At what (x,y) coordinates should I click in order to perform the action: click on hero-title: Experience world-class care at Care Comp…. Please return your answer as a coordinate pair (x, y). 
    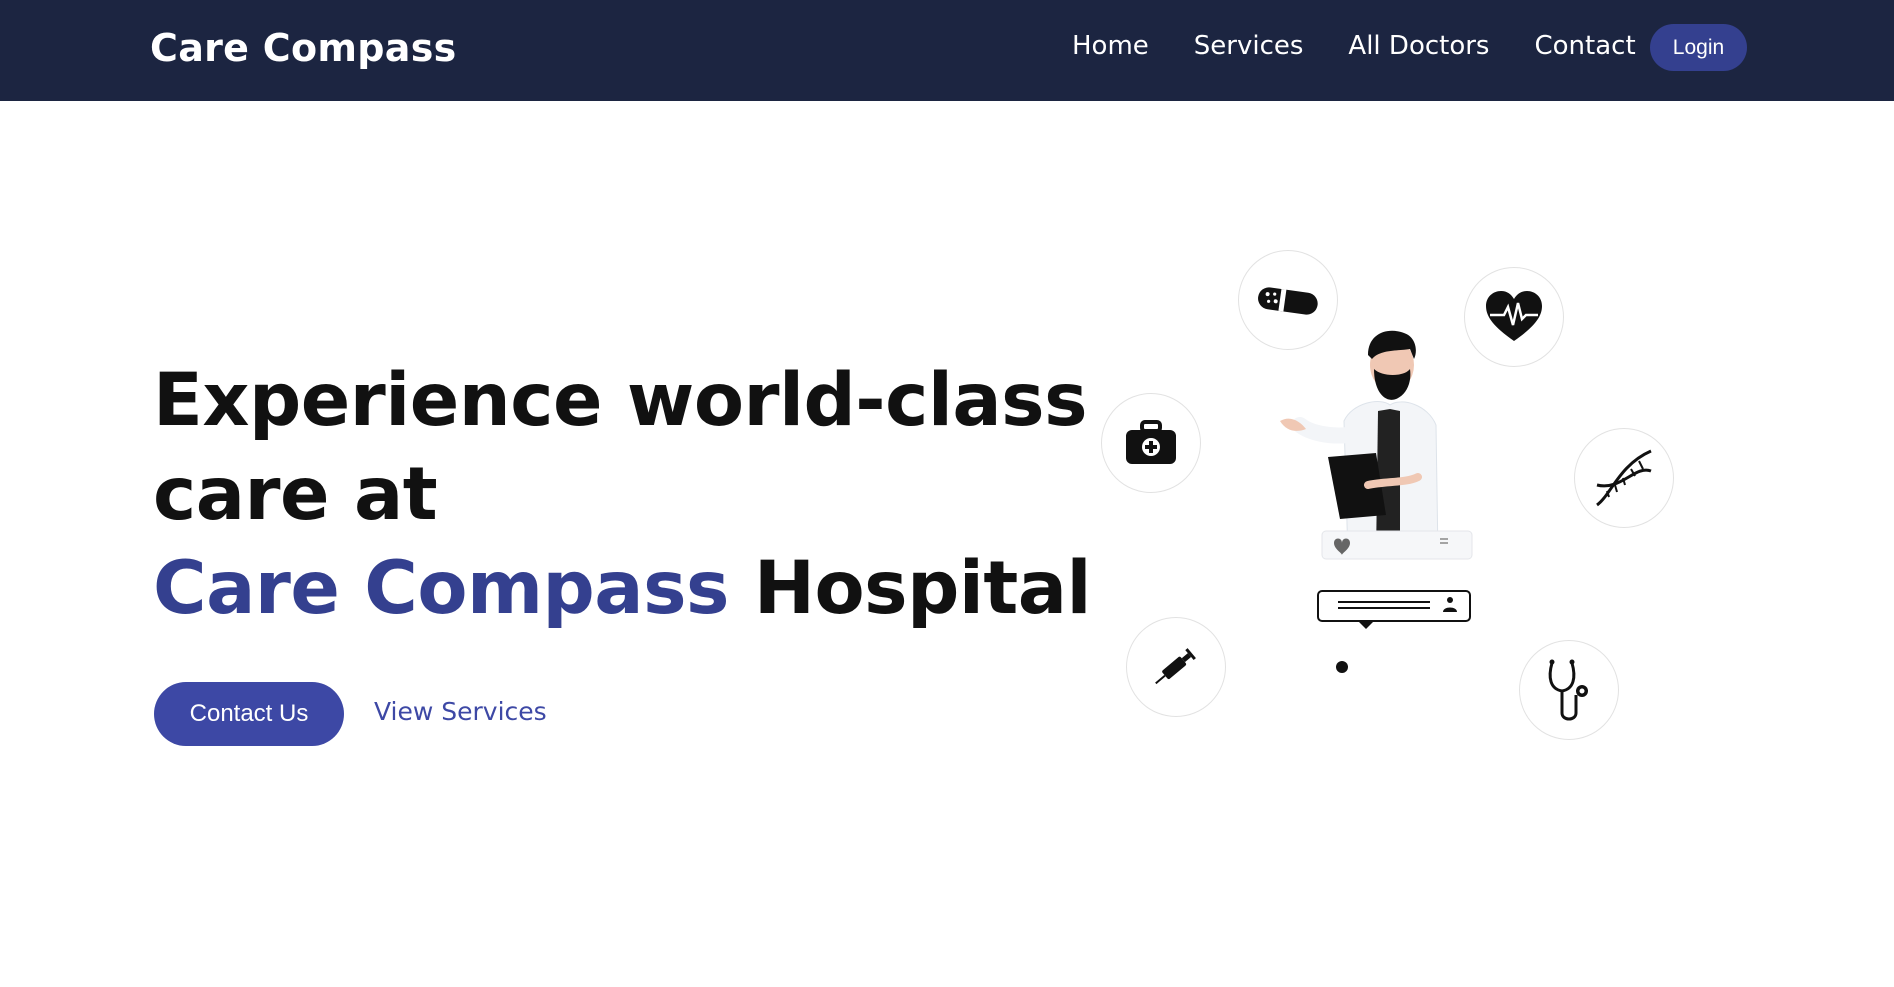
    Looking at the image, I should click on (622, 495).